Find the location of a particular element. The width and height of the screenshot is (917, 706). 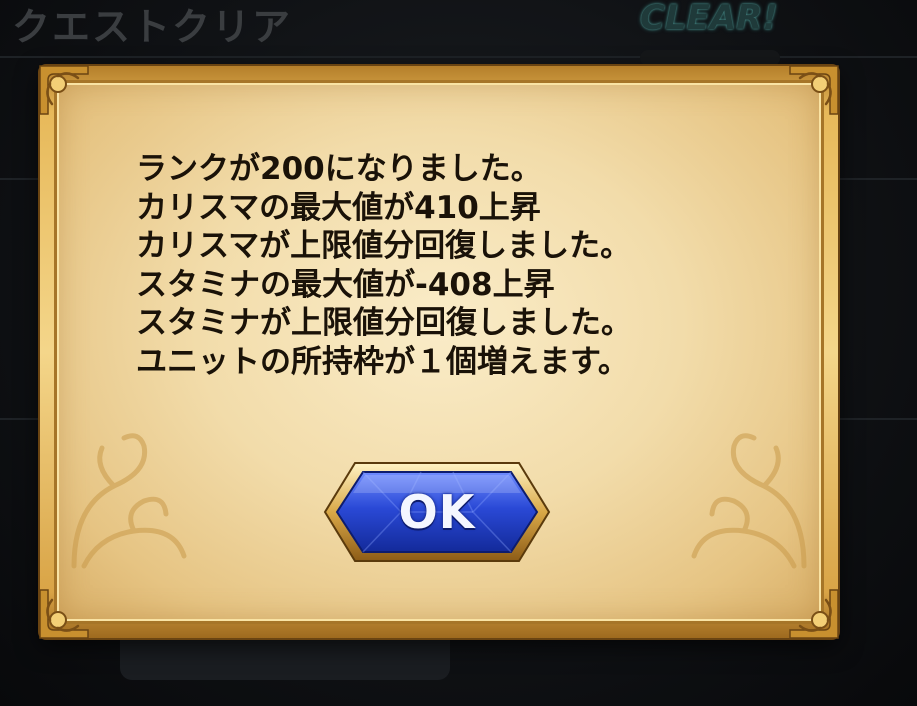

background-panel is located at coordinates (710, 58).